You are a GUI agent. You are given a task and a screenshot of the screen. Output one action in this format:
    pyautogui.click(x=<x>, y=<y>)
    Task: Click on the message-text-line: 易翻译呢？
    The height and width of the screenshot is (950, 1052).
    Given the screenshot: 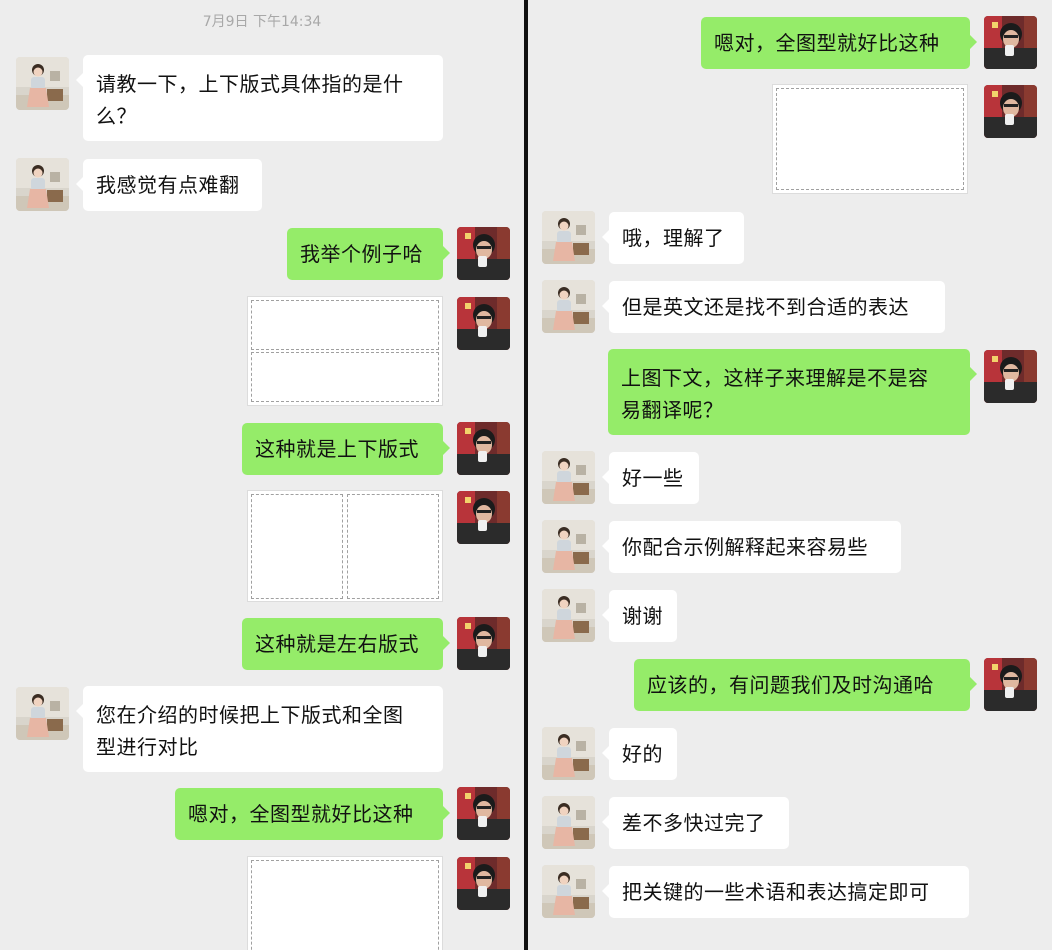 What is the action you would take?
    pyautogui.click(x=672, y=410)
    